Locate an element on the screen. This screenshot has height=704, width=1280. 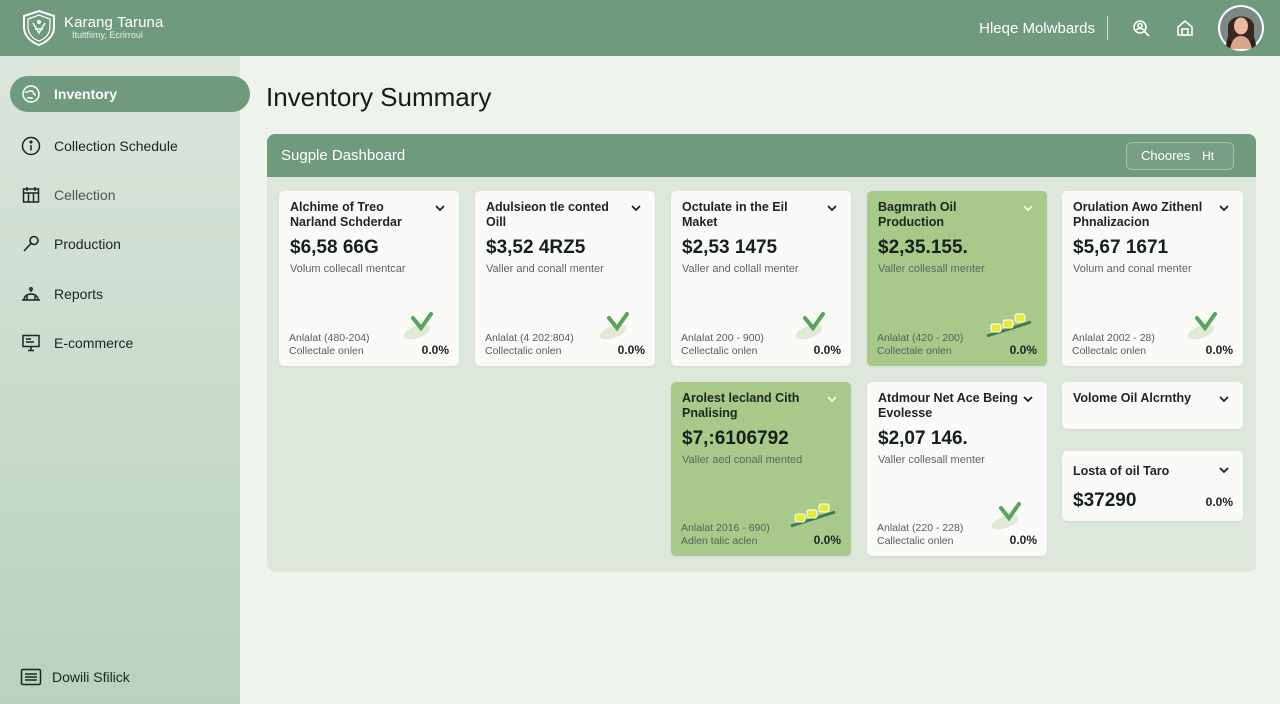
sidebar-item-inventory: Inventory is located at coordinates (130, 94).